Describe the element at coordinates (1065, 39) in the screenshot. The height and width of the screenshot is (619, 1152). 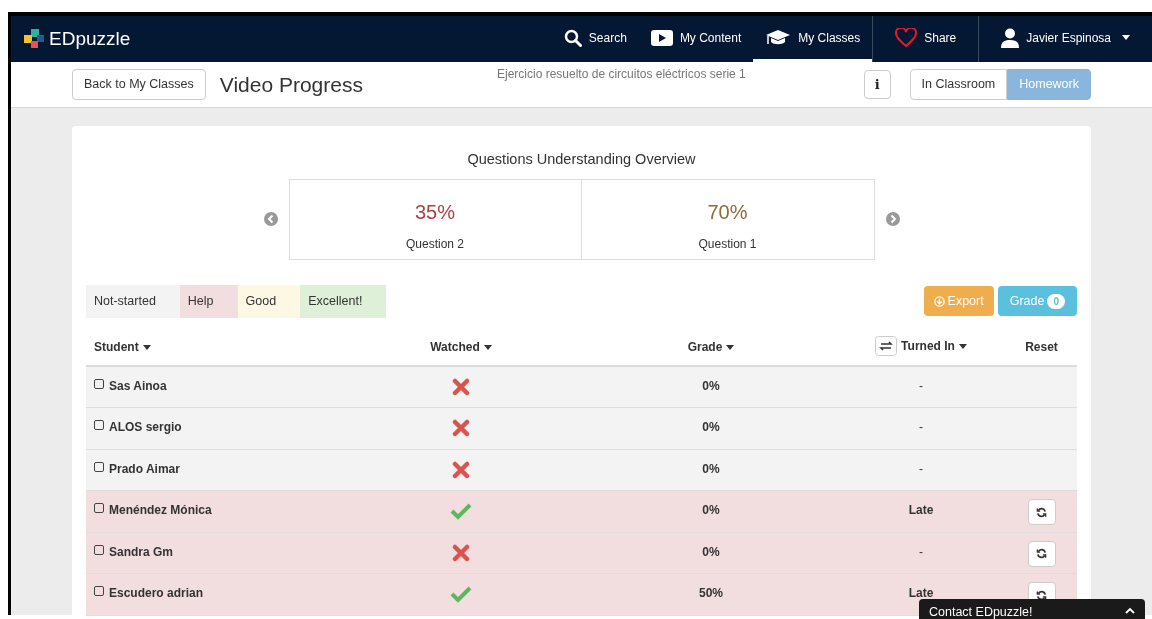
I see `nav-link: Javier Espinosa` at that location.